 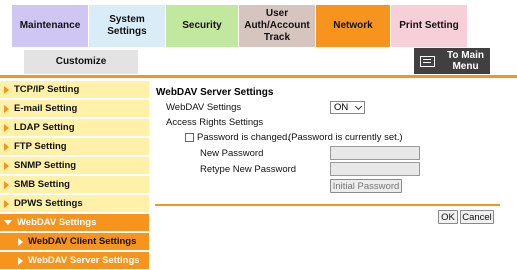 I want to click on webdav-settings-value: ON, so click(x=341, y=107).